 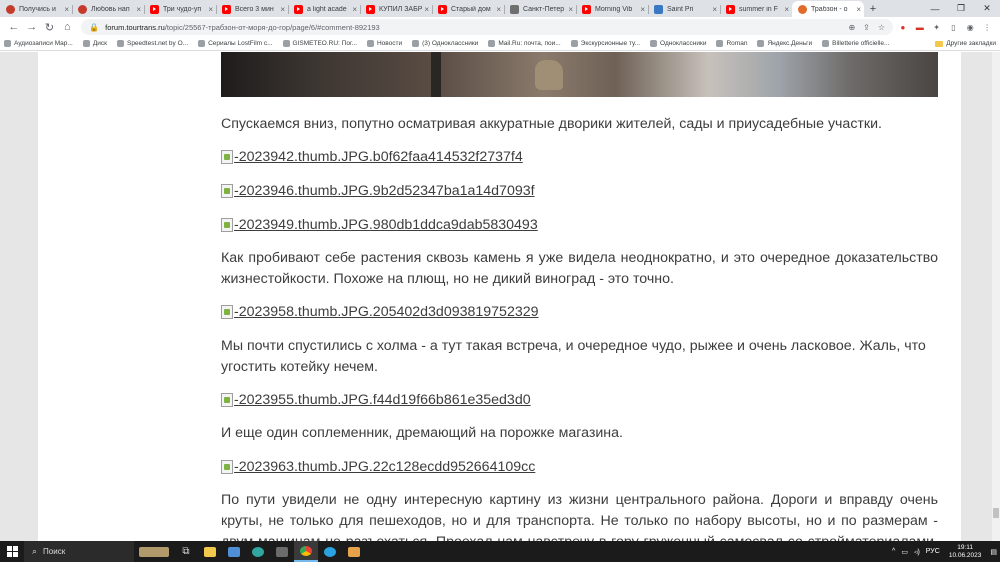 What do you see at coordinates (903, 27) in the screenshot?
I see `opera-extension-icon: ●` at bounding box center [903, 27].